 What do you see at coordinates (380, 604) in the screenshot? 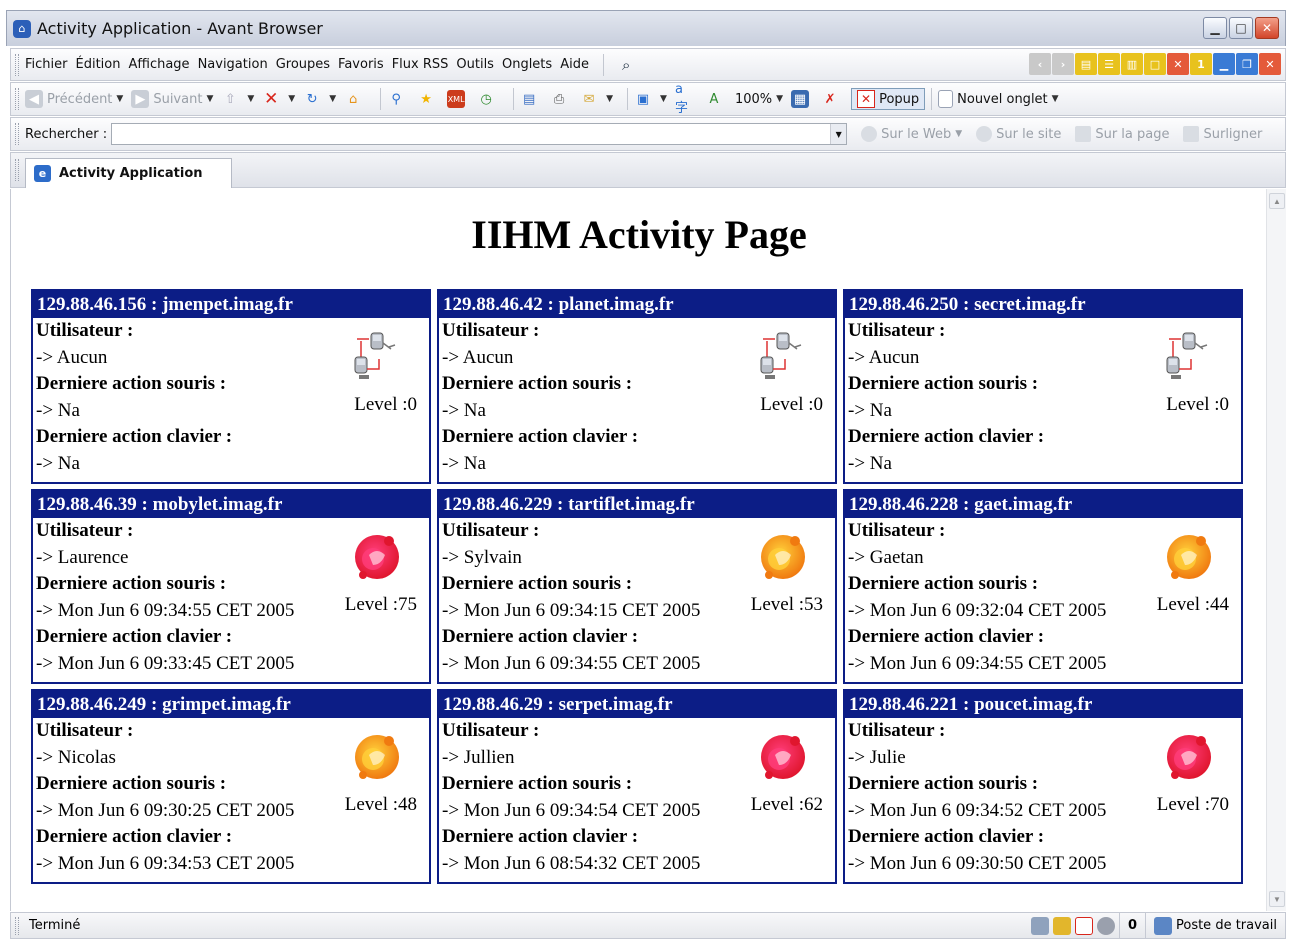
I see `activity-level: Level :75` at bounding box center [380, 604].